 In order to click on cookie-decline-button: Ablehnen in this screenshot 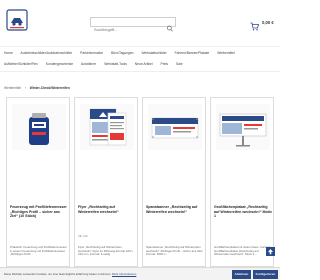, I will do `click(241, 274)`.